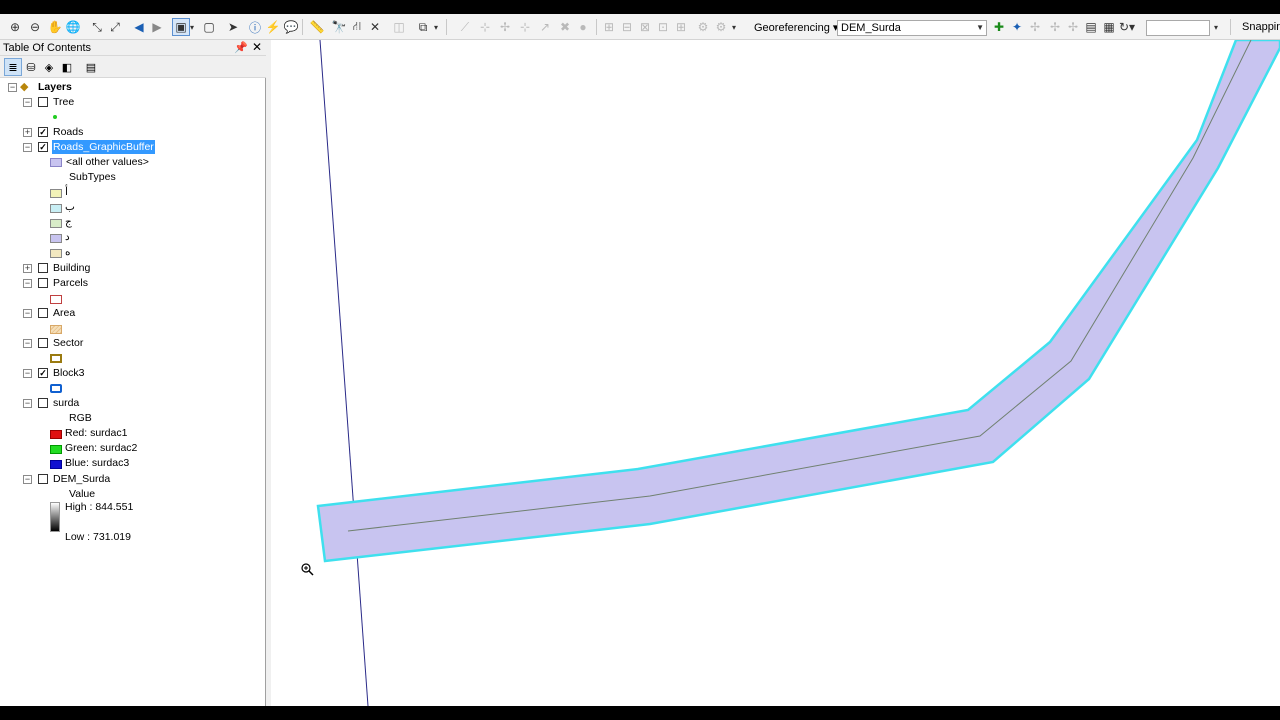 The image size is (1280, 720). I want to click on building-visibility-checkbox, so click(43, 268).